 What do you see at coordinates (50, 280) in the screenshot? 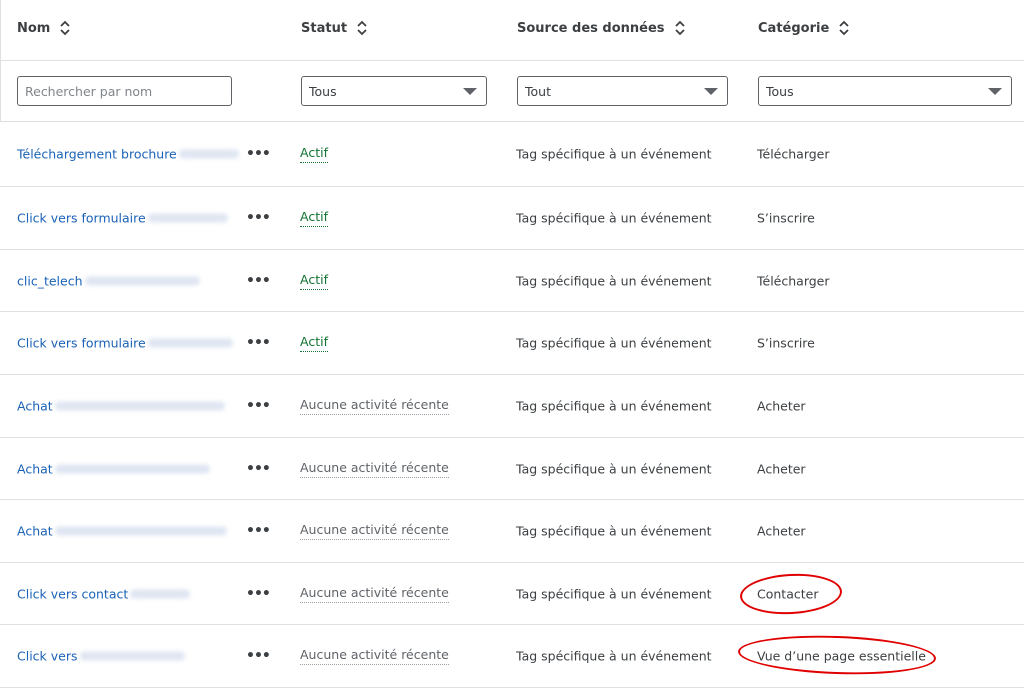
I see `conversion-name: clic_telech` at bounding box center [50, 280].